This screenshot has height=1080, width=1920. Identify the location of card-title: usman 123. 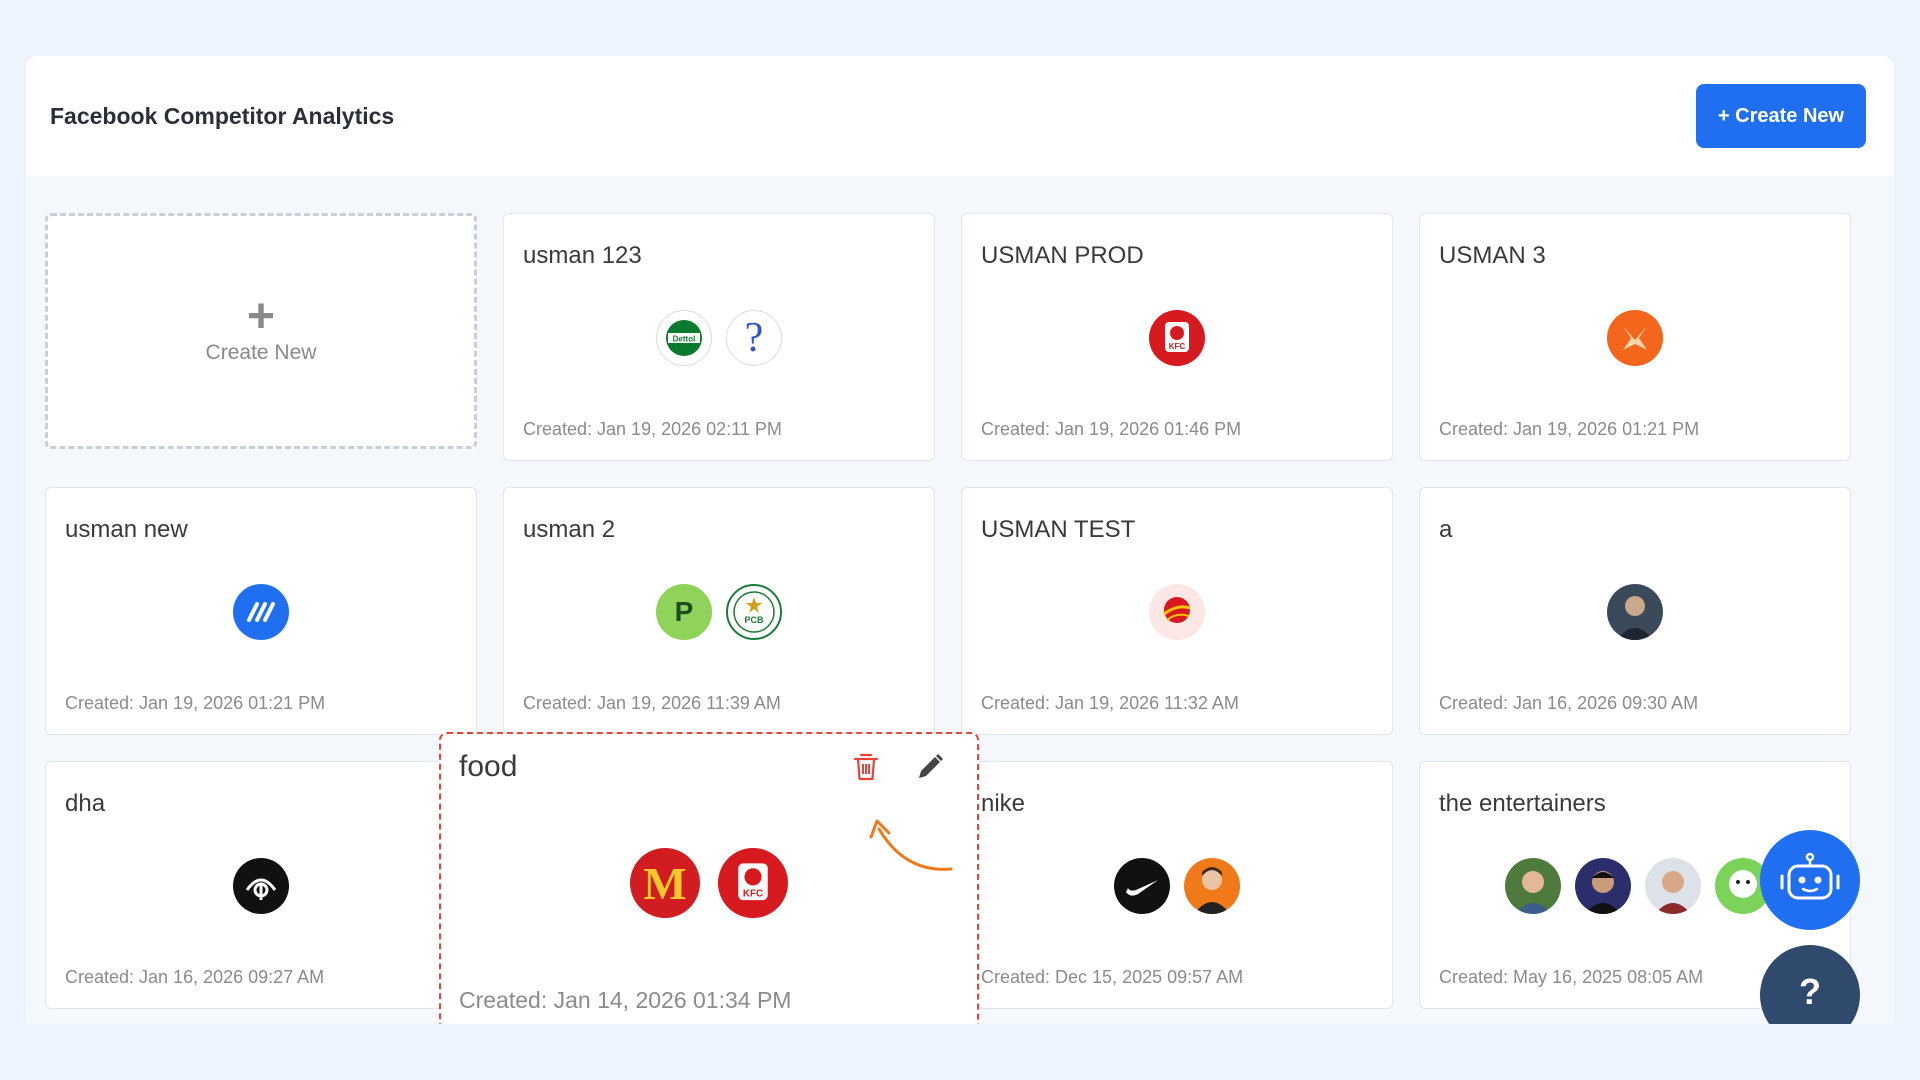
(582, 255).